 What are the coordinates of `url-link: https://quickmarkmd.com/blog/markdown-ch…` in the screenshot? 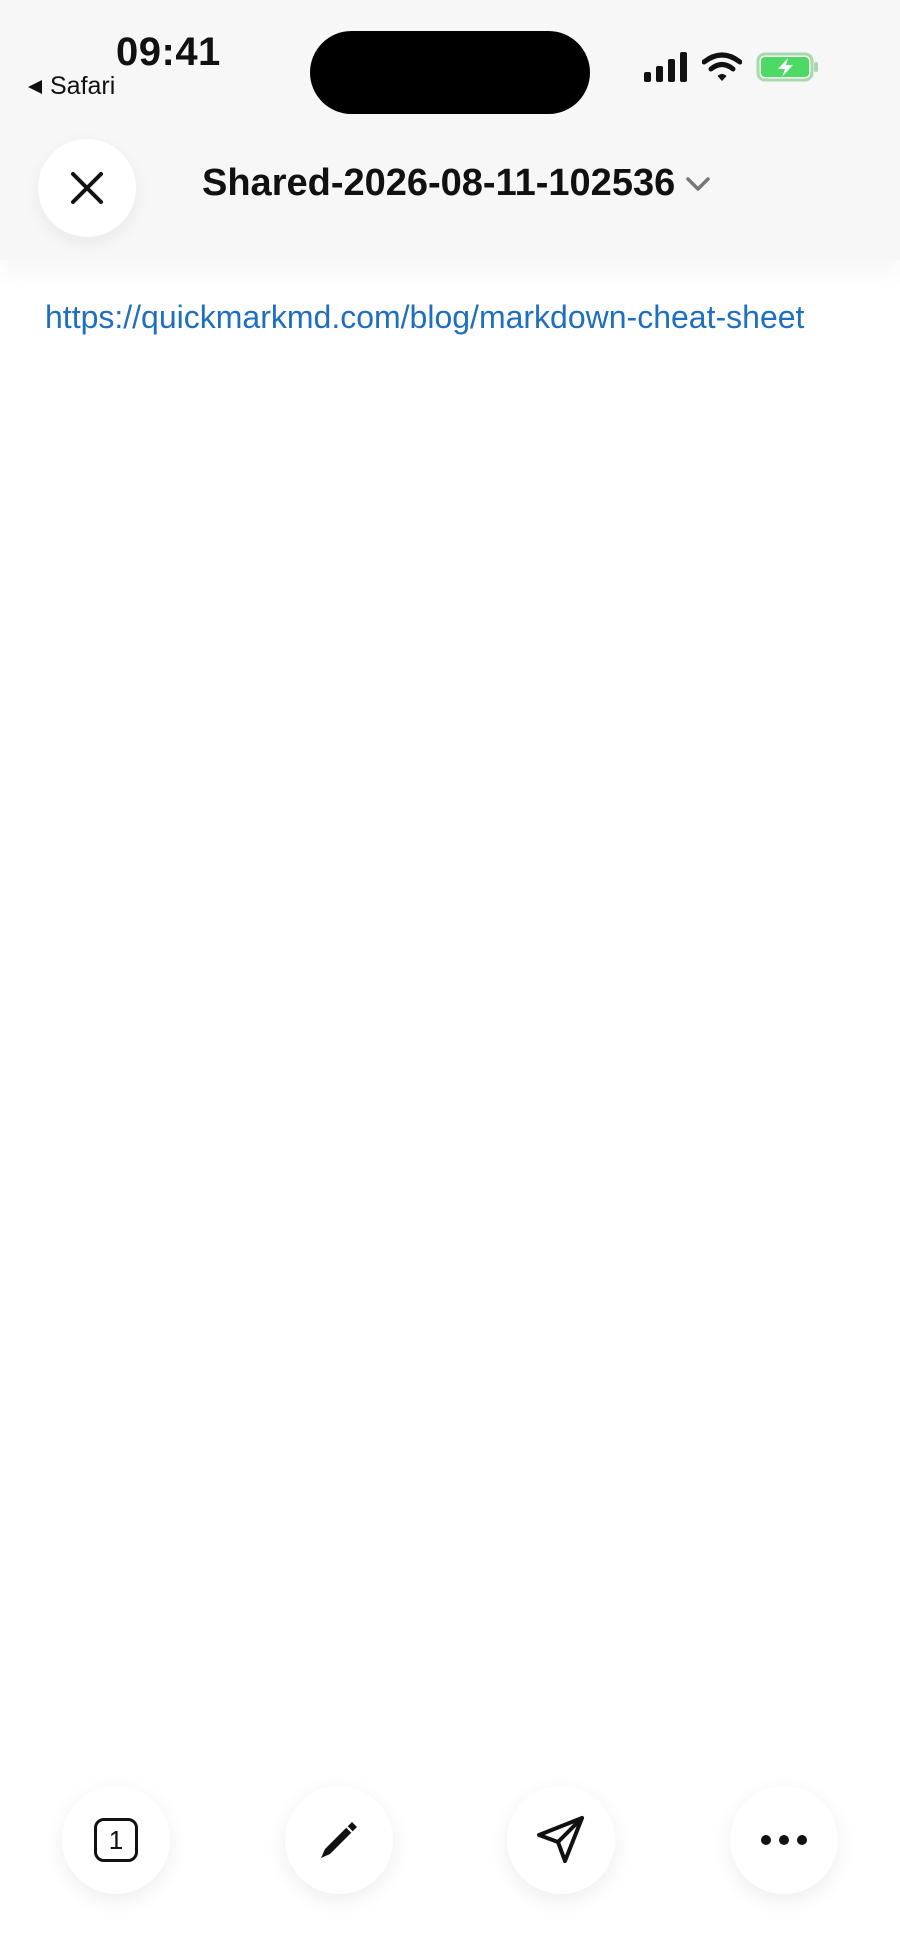 It's located at (440, 317).